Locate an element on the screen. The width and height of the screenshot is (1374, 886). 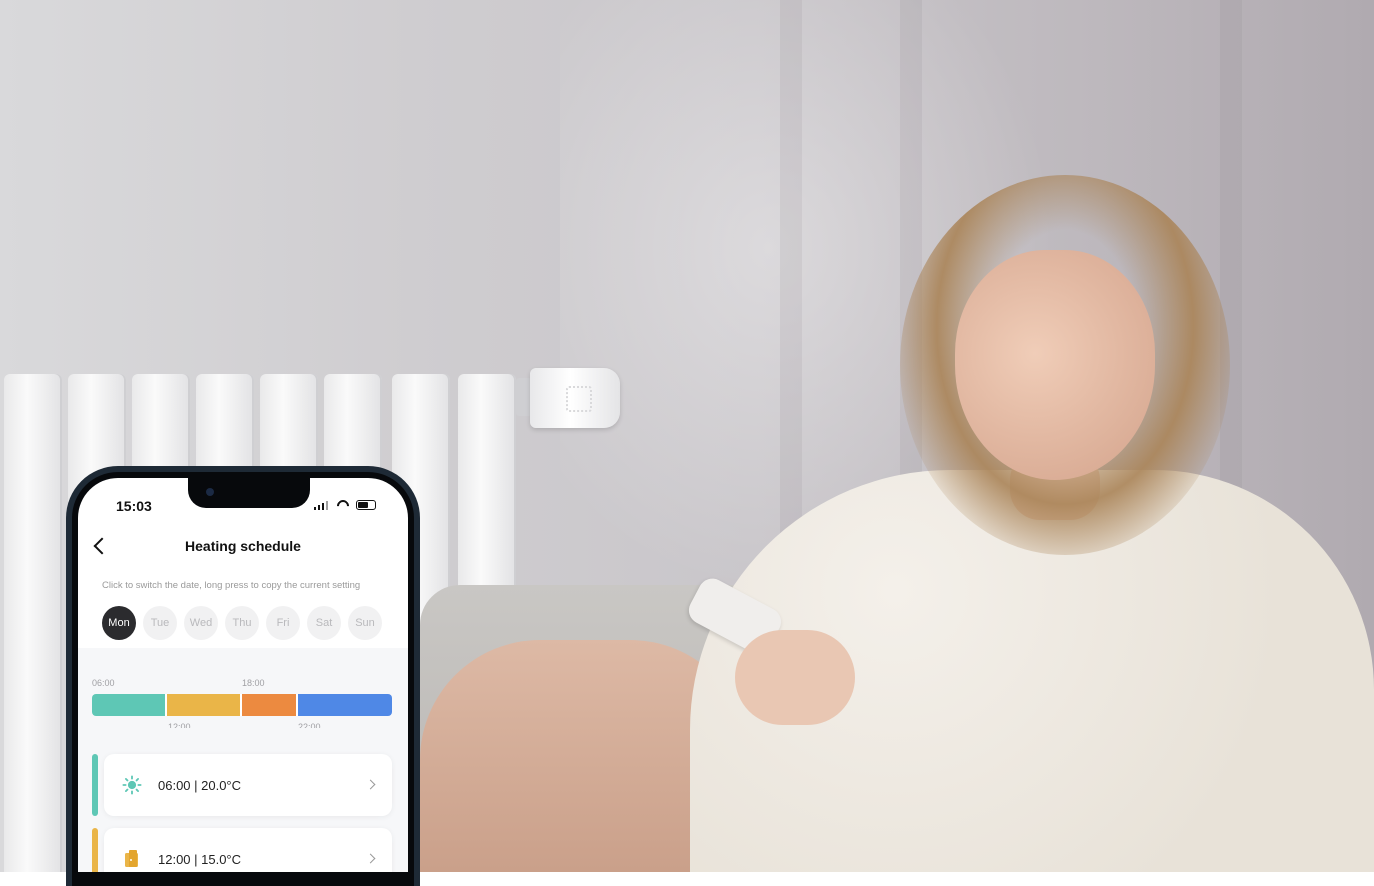
day-sat: Sat is located at coordinates (324, 623).